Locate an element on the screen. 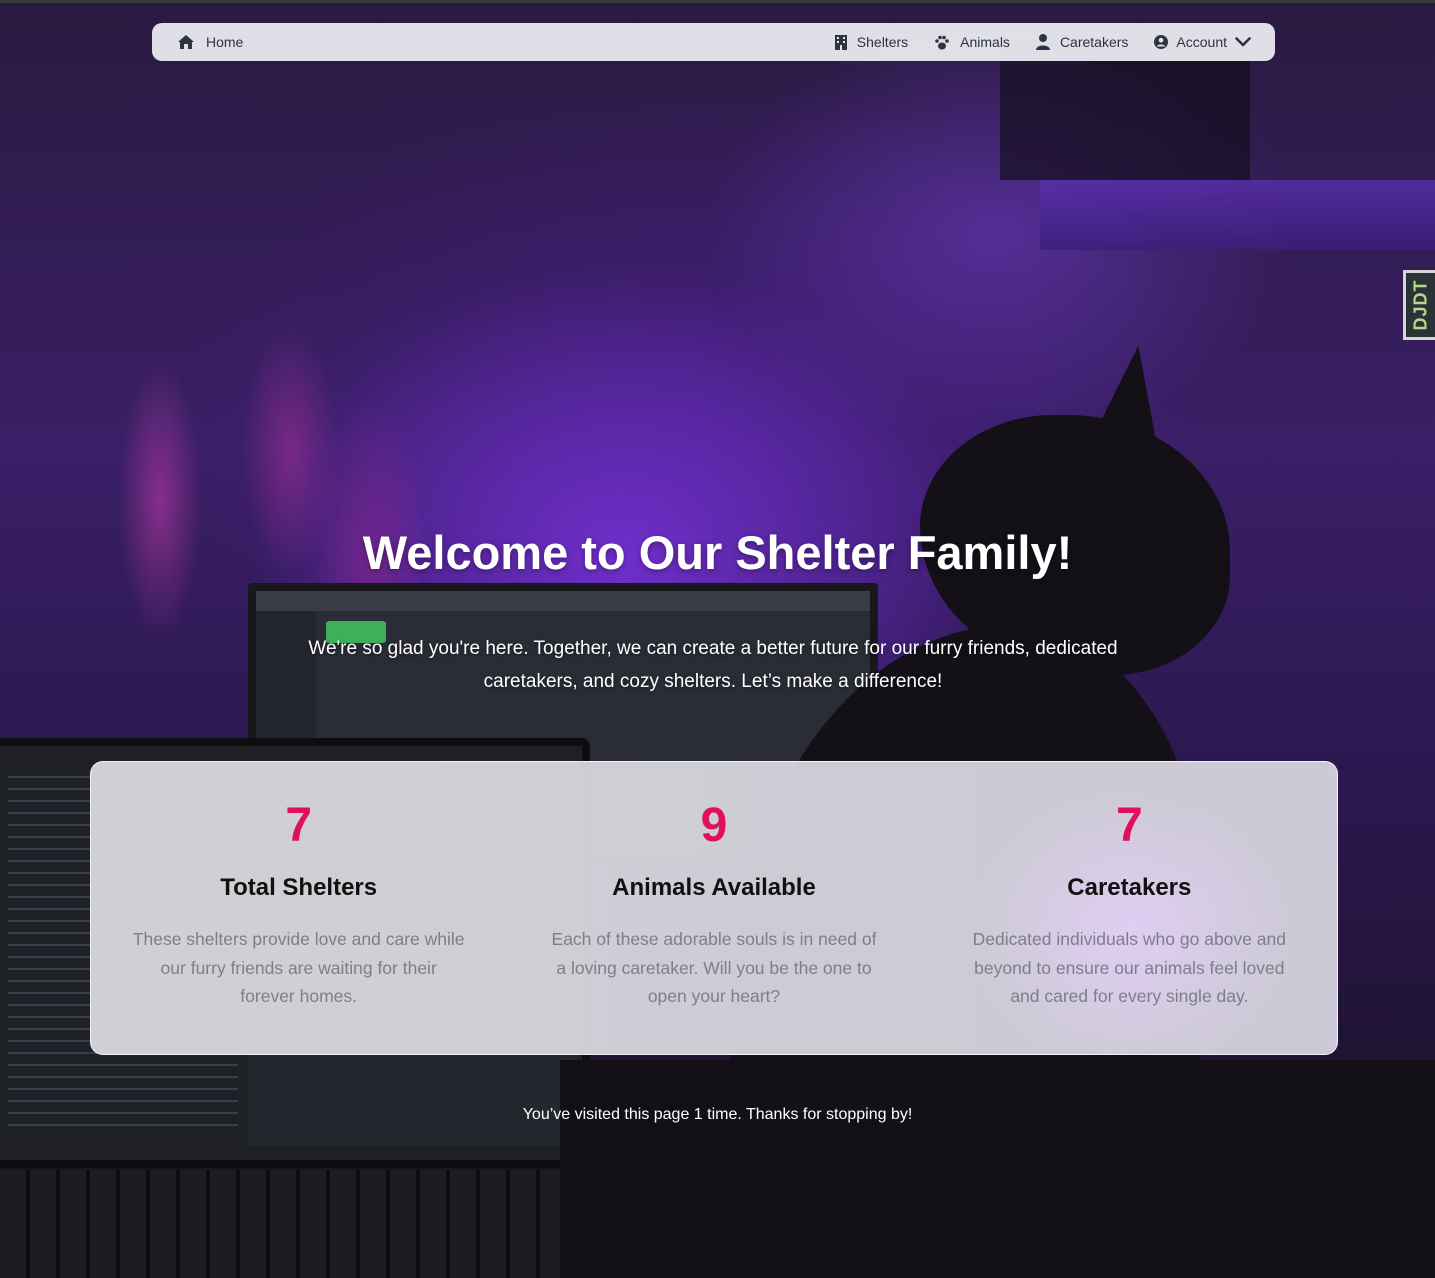 The height and width of the screenshot is (1278, 1435). nav-shelters-link: Shelters is located at coordinates (871, 42).